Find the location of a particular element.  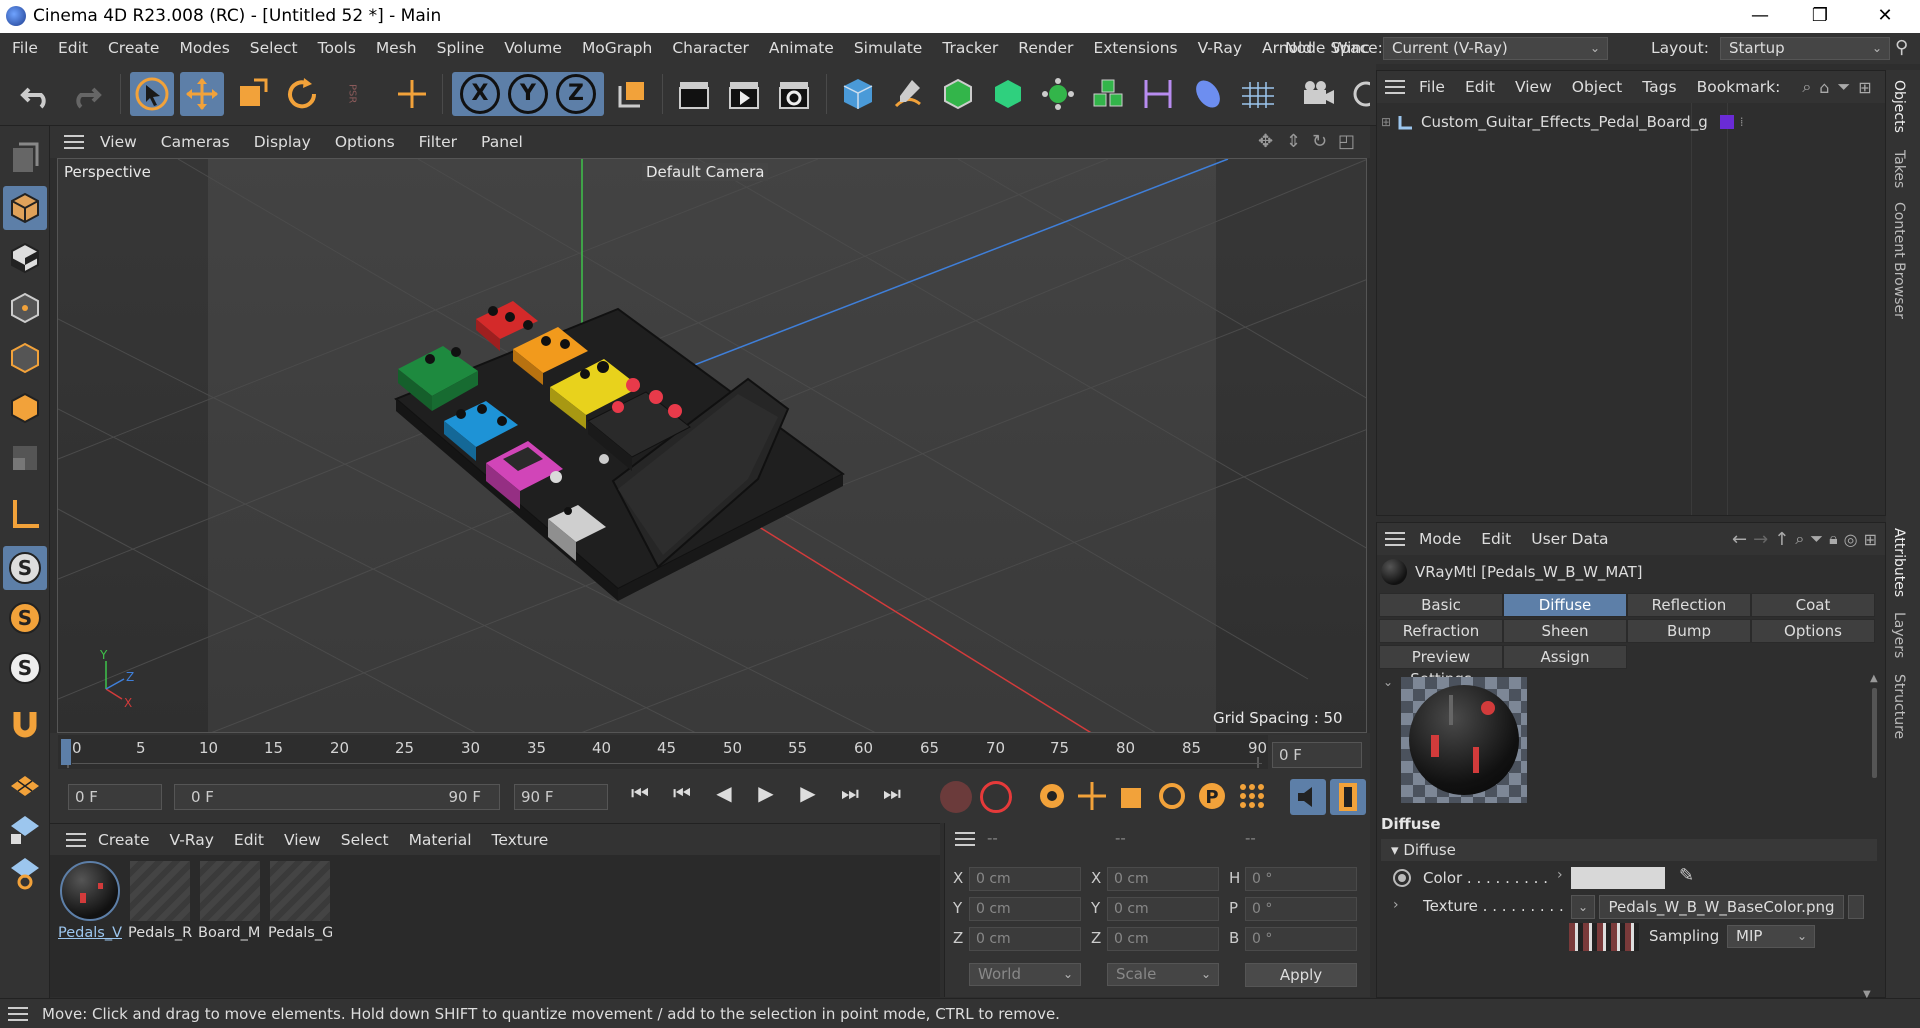

menu-modes: Modes is located at coordinates (204, 48).